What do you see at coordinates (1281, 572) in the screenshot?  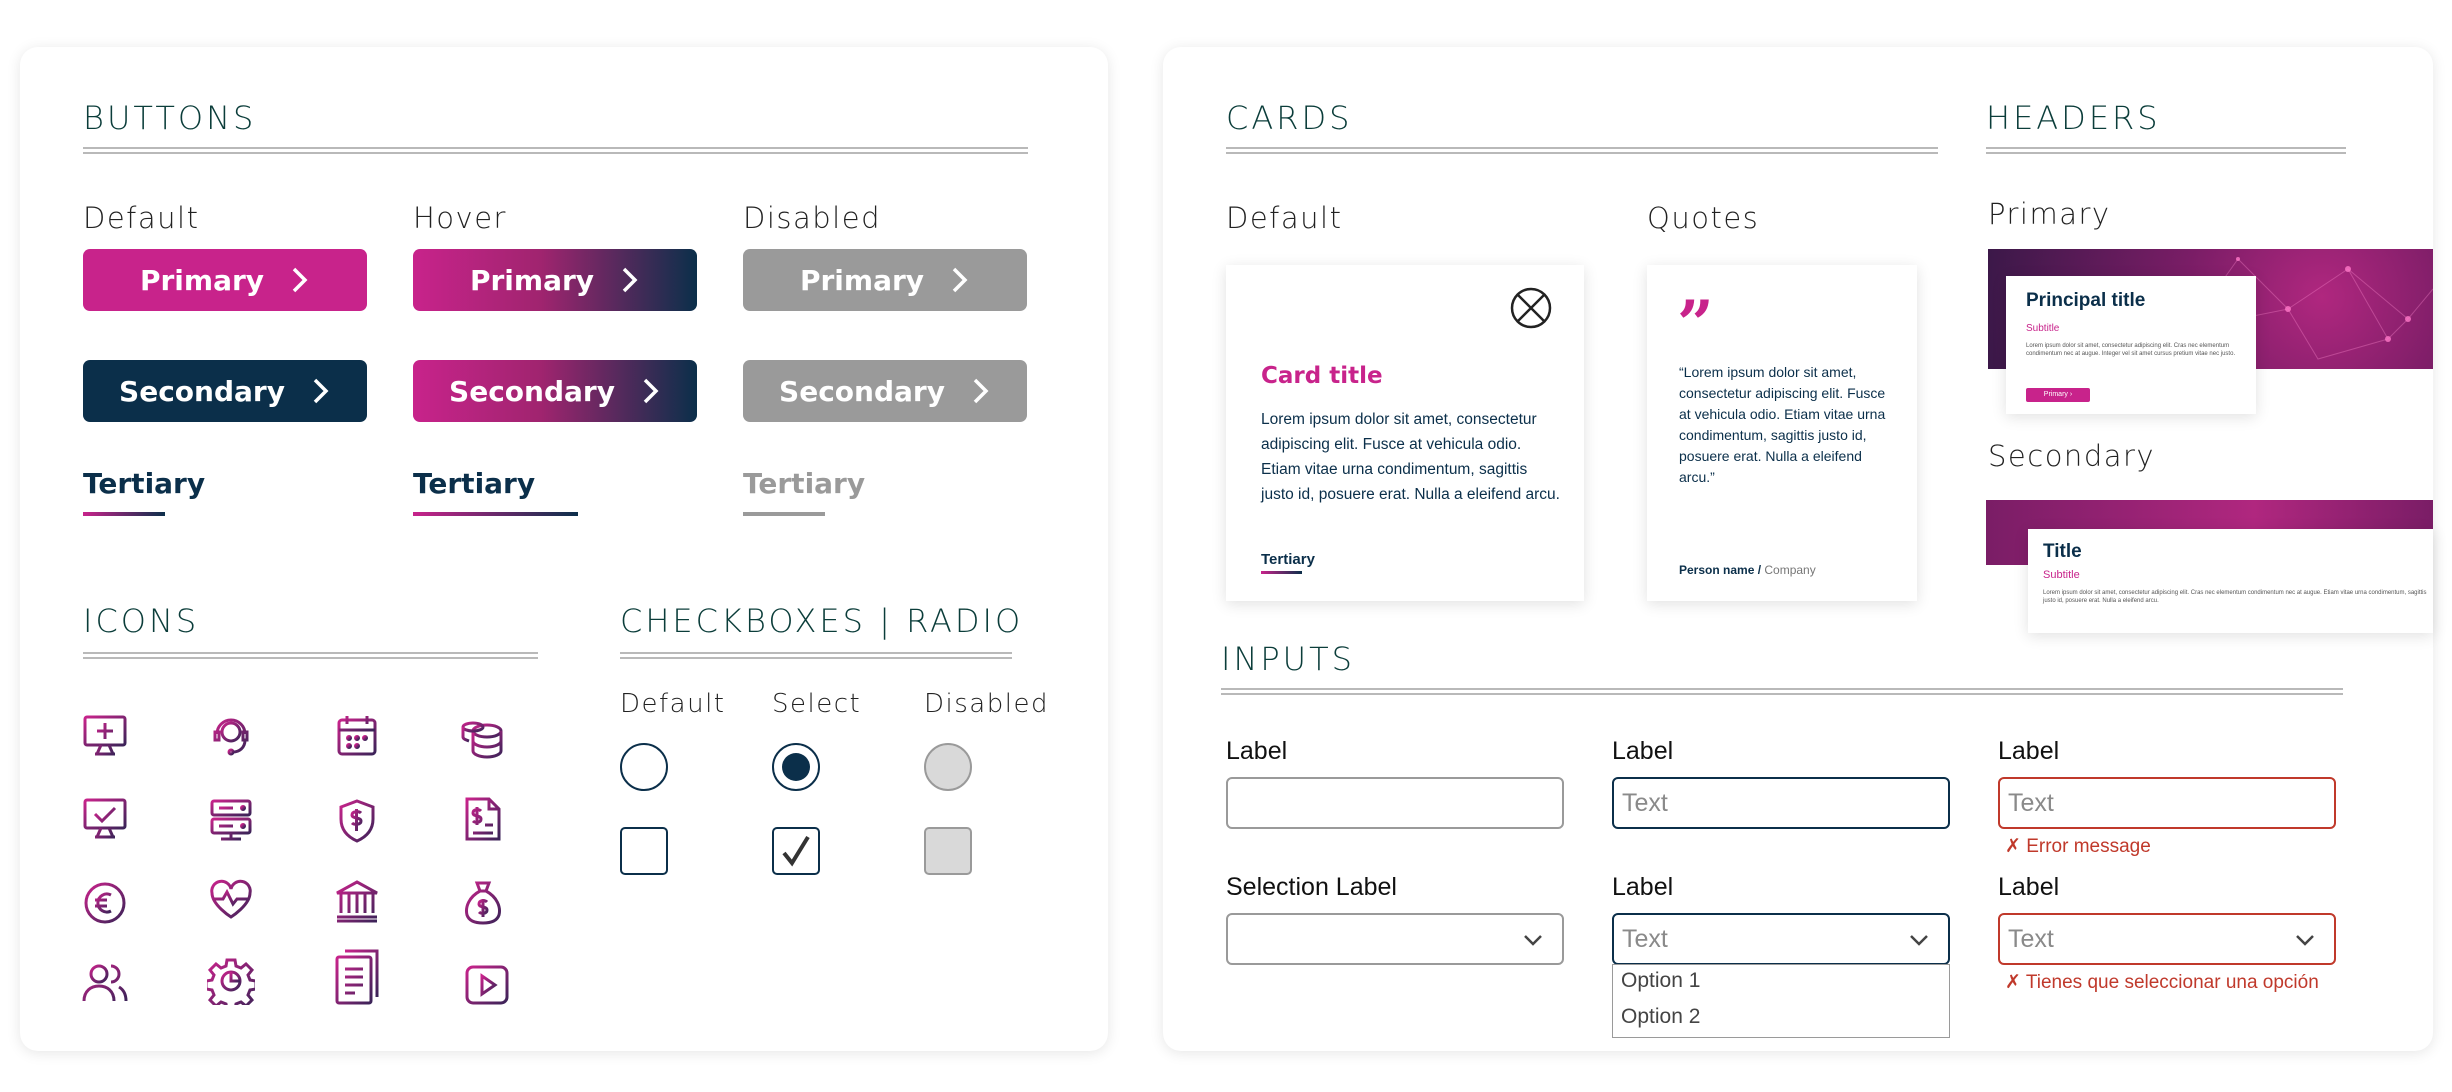 I see `card-link-underline` at bounding box center [1281, 572].